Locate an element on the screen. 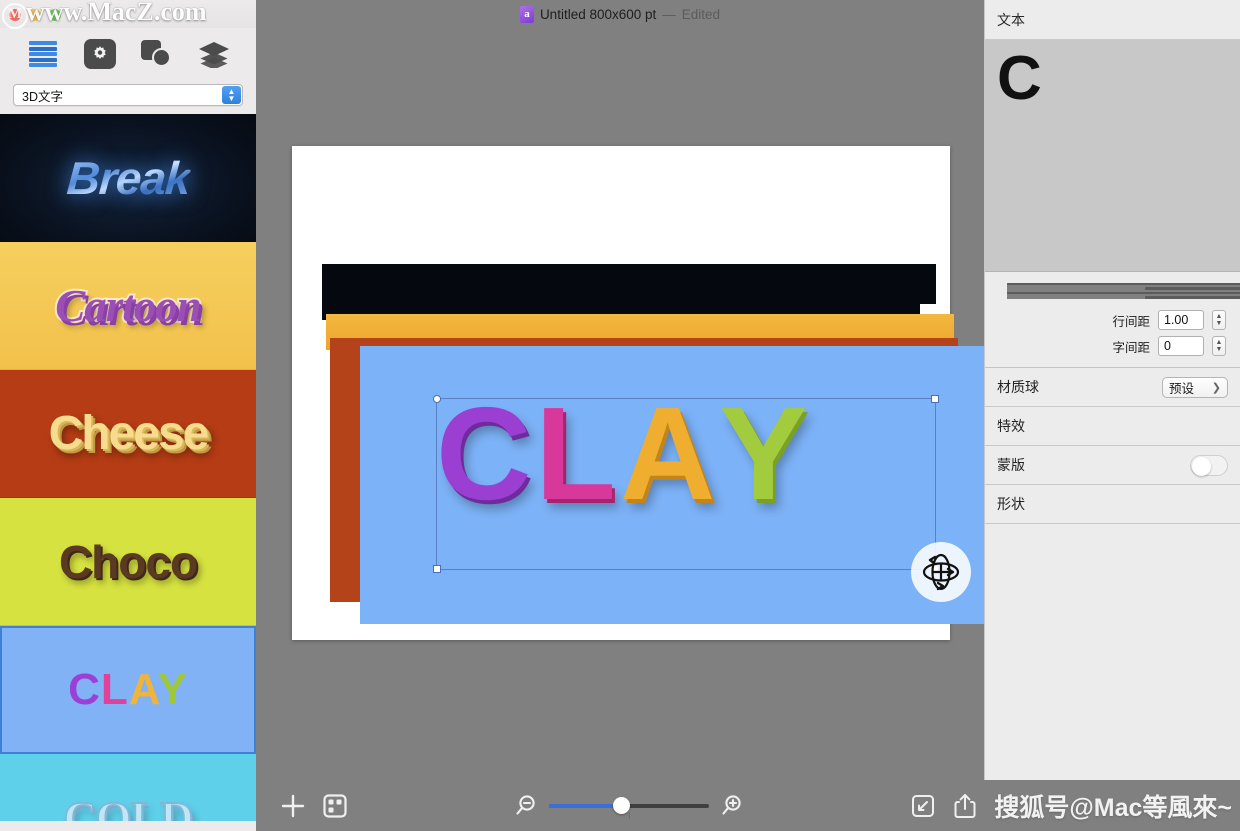 The width and height of the screenshot is (1240, 831). mask-toggle-knob is located at coordinates (1201, 466).